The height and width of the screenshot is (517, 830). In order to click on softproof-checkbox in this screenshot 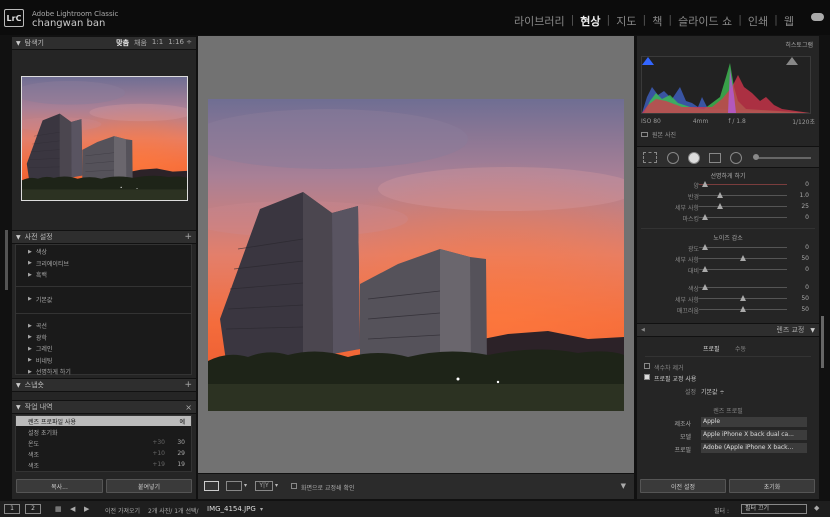, I will do `click(294, 486)`.